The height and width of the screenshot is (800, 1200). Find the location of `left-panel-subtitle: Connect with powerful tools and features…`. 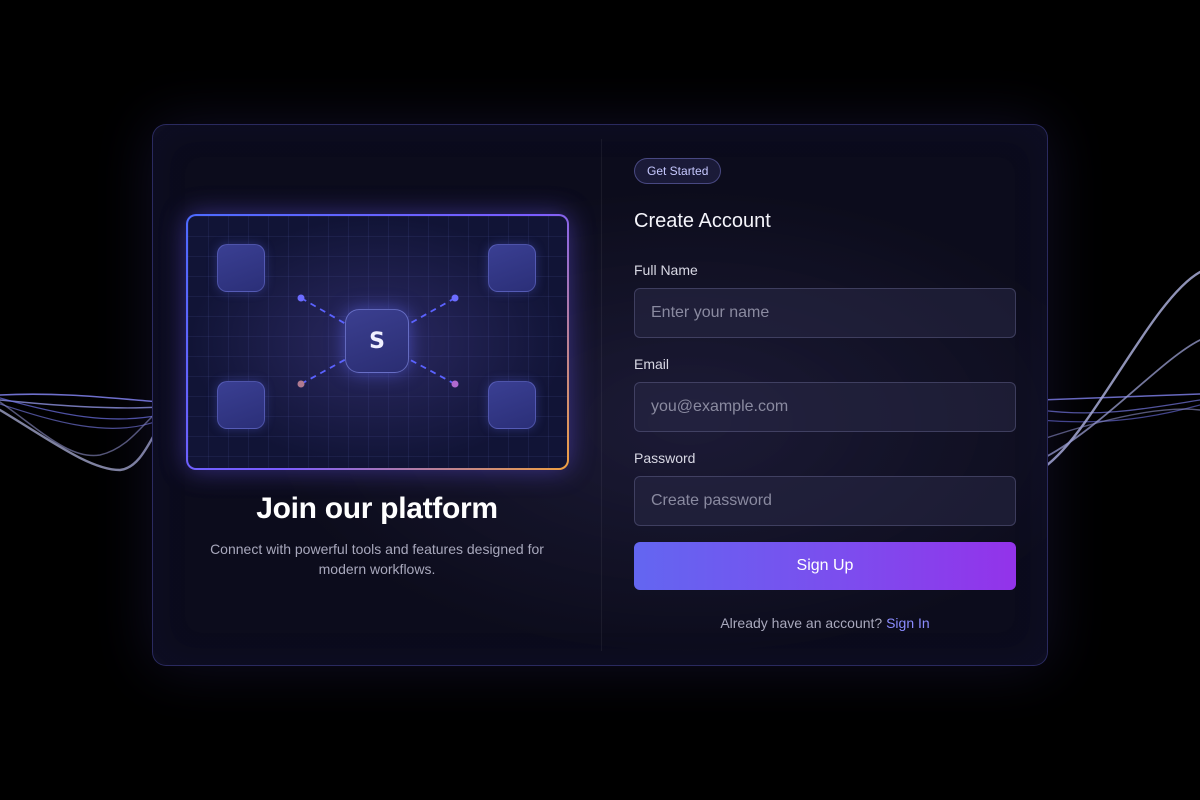

left-panel-subtitle: Connect with powerful tools and features… is located at coordinates (377, 559).